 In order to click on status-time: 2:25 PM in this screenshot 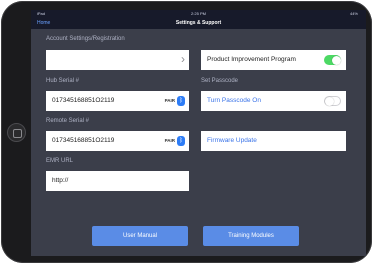, I will do `click(198, 13)`.